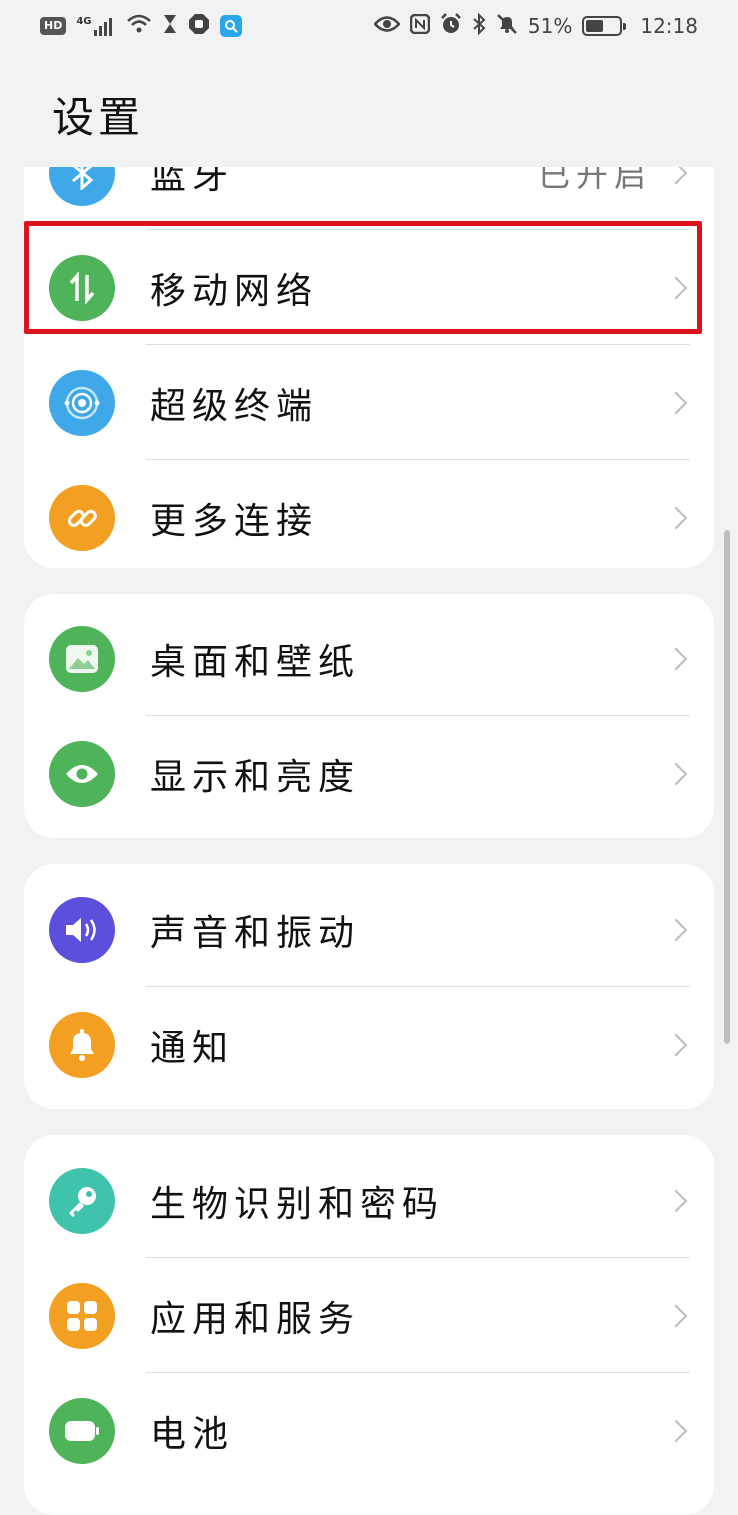 Image resolution: width=738 pixels, height=1515 pixels. What do you see at coordinates (369, 198) in the screenshot?
I see `settings-row-bluetooth: 蓝牙 已开启` at bounding box center [369, 198].